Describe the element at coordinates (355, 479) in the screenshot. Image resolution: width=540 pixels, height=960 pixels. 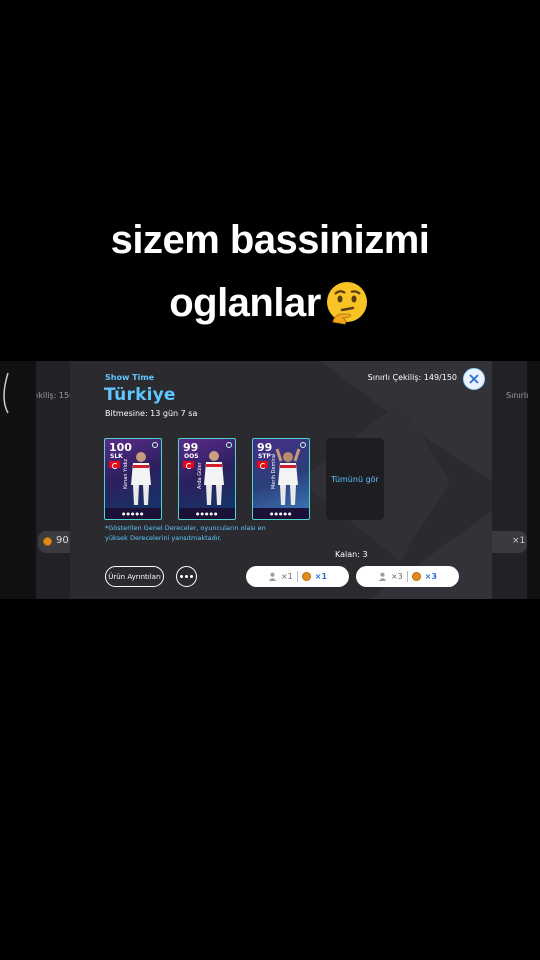
I see `see-all-button: Tümünü gör` at that location.